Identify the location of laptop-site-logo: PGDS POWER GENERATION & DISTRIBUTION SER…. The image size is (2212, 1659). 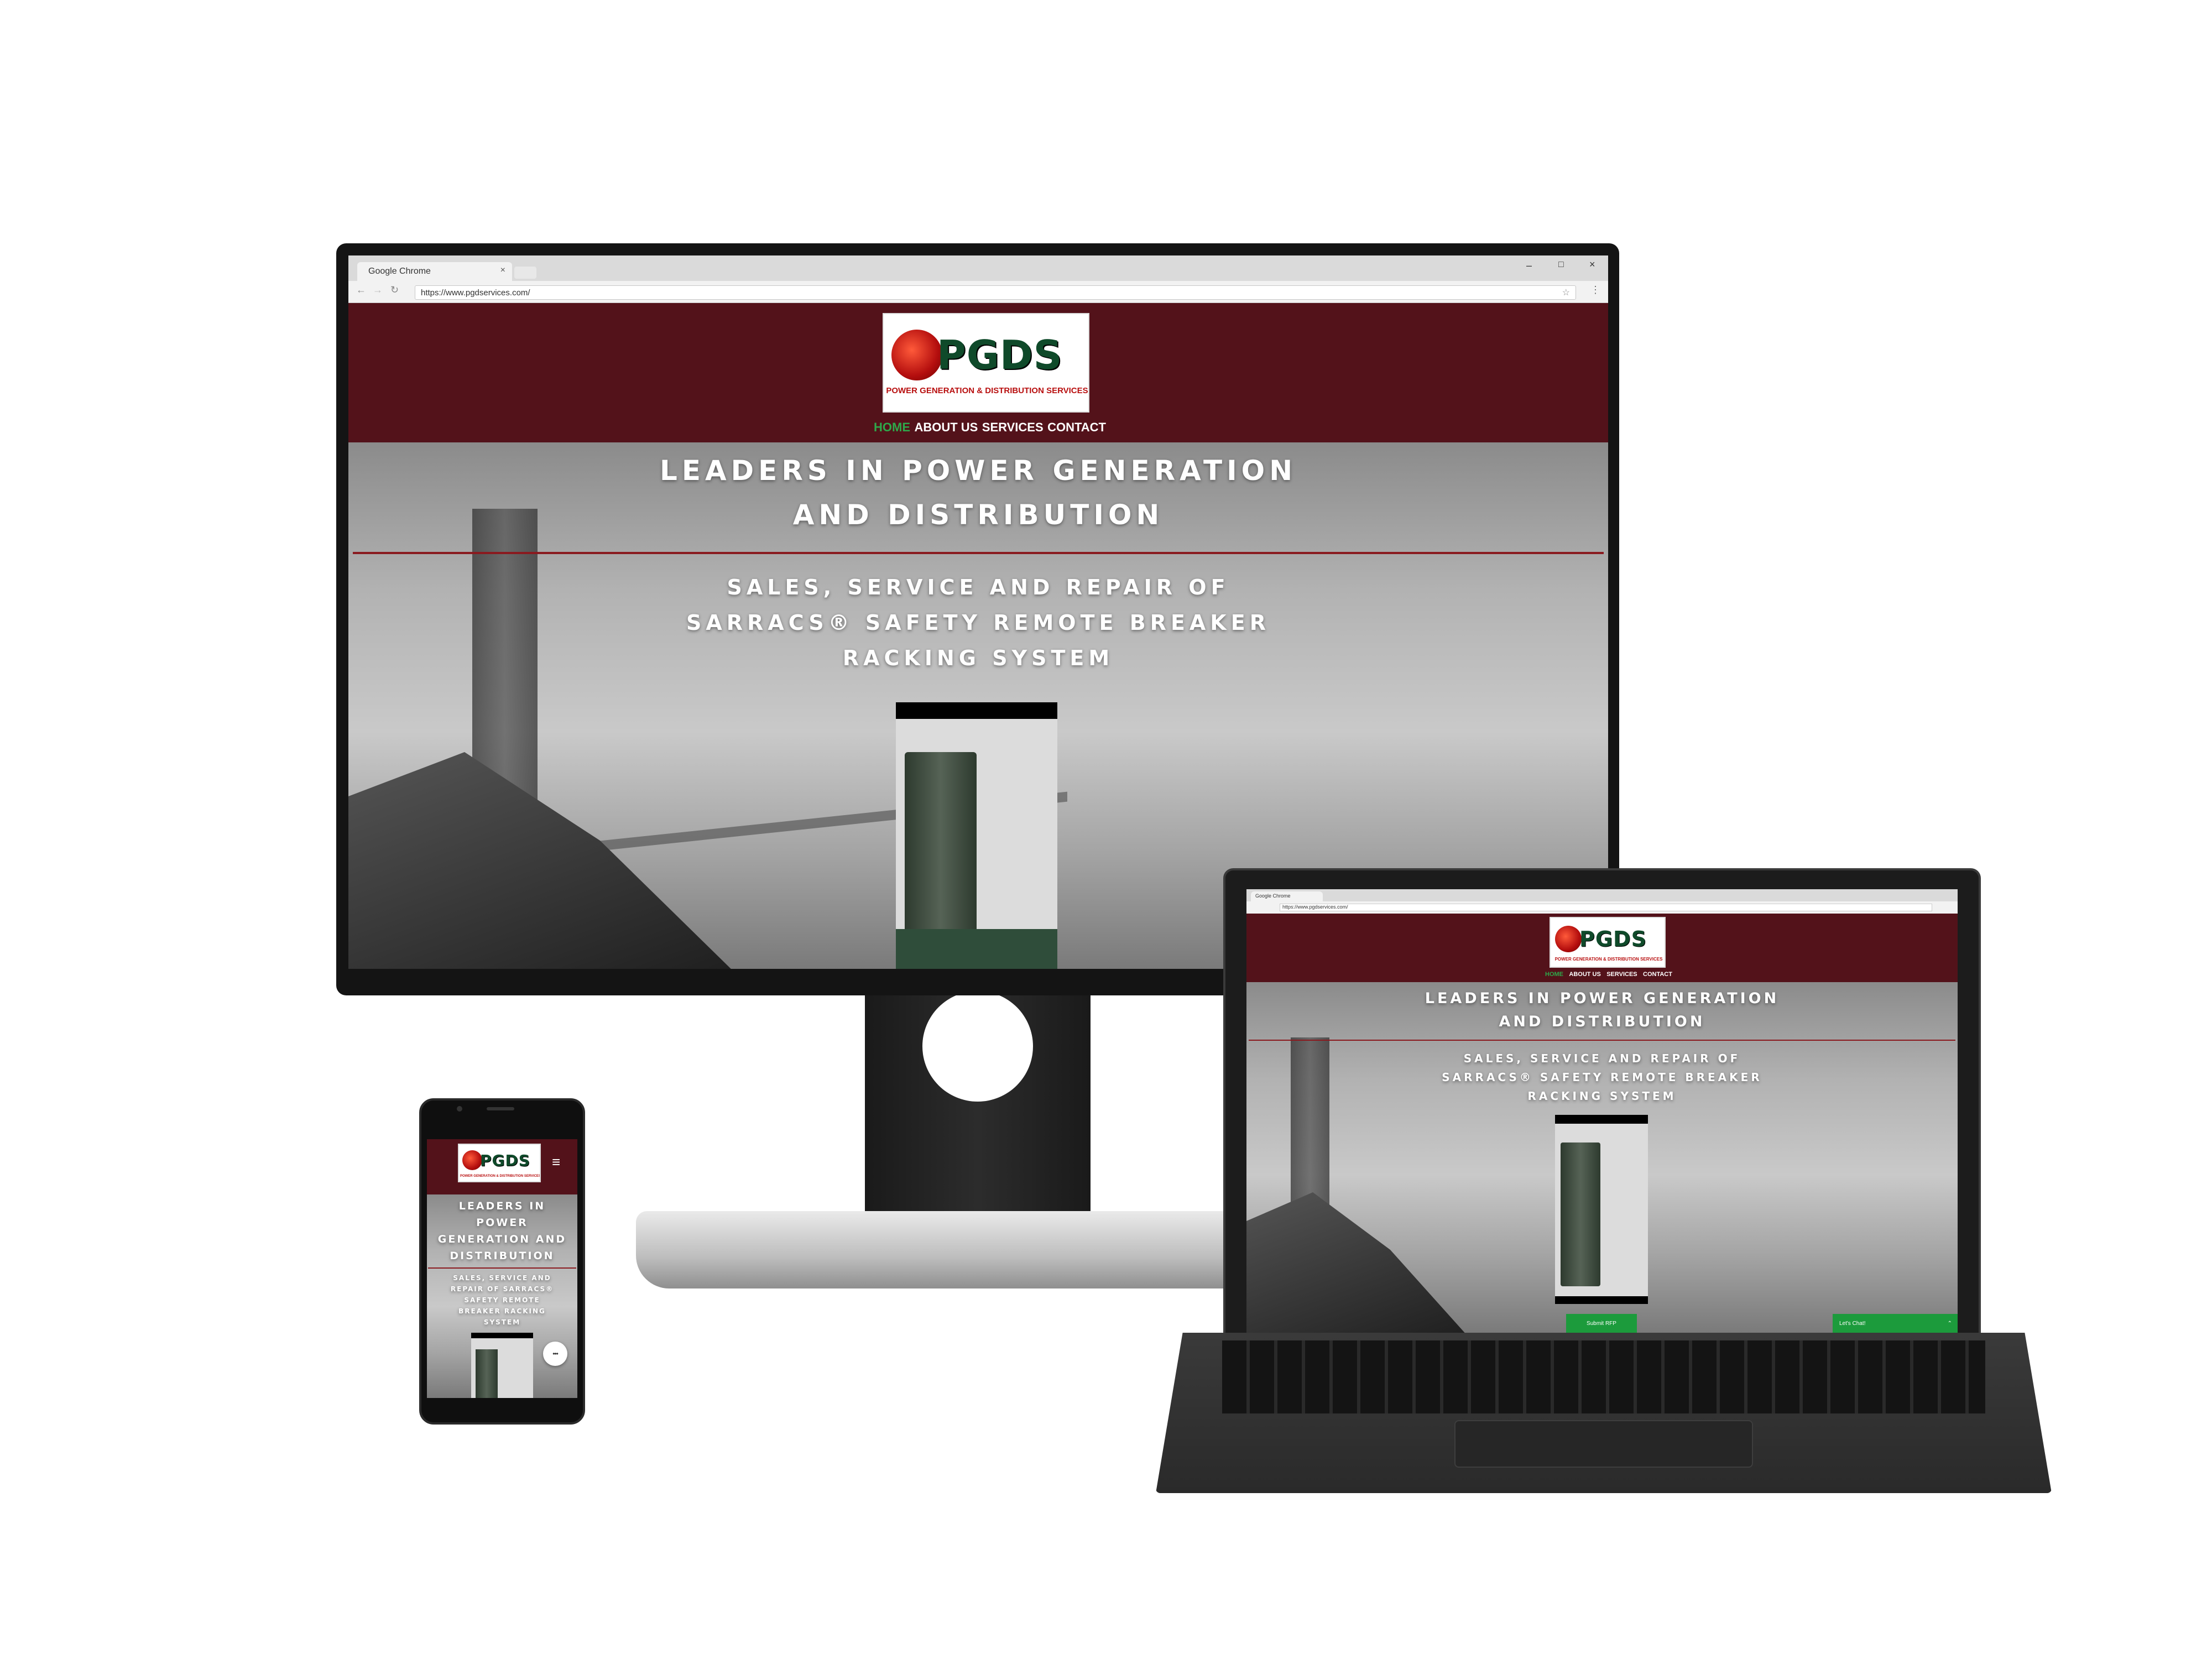
(1608, 943).